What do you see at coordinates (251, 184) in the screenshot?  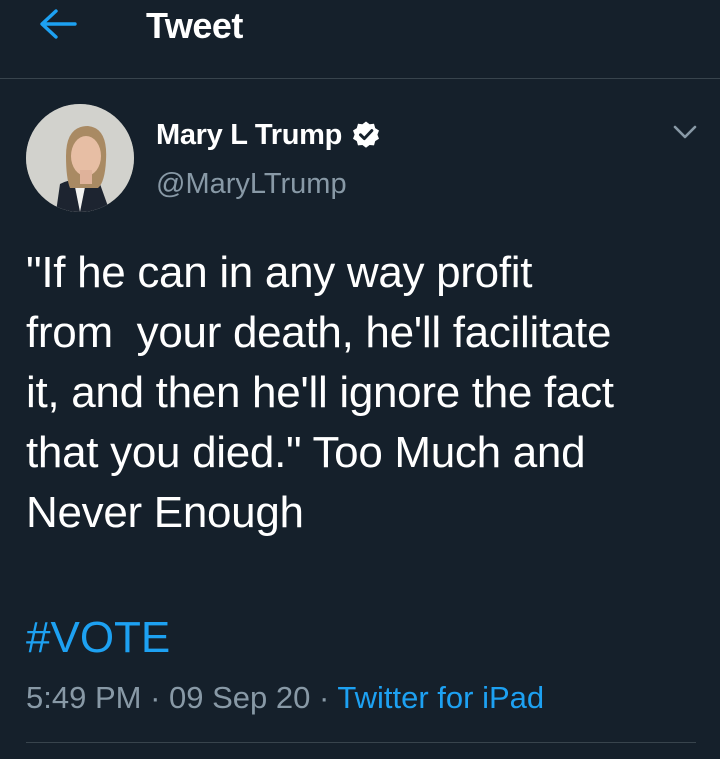 I see `author-handle: @MaryLTrump` at bounding box center [251, 184].